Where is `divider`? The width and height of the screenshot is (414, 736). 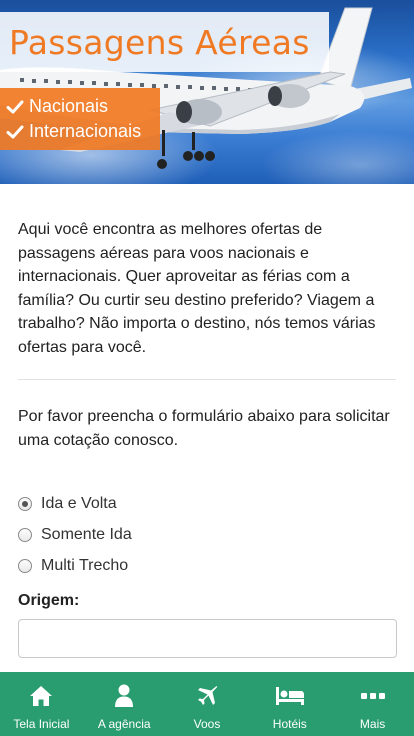
divider is located at coordinates (207, 379).